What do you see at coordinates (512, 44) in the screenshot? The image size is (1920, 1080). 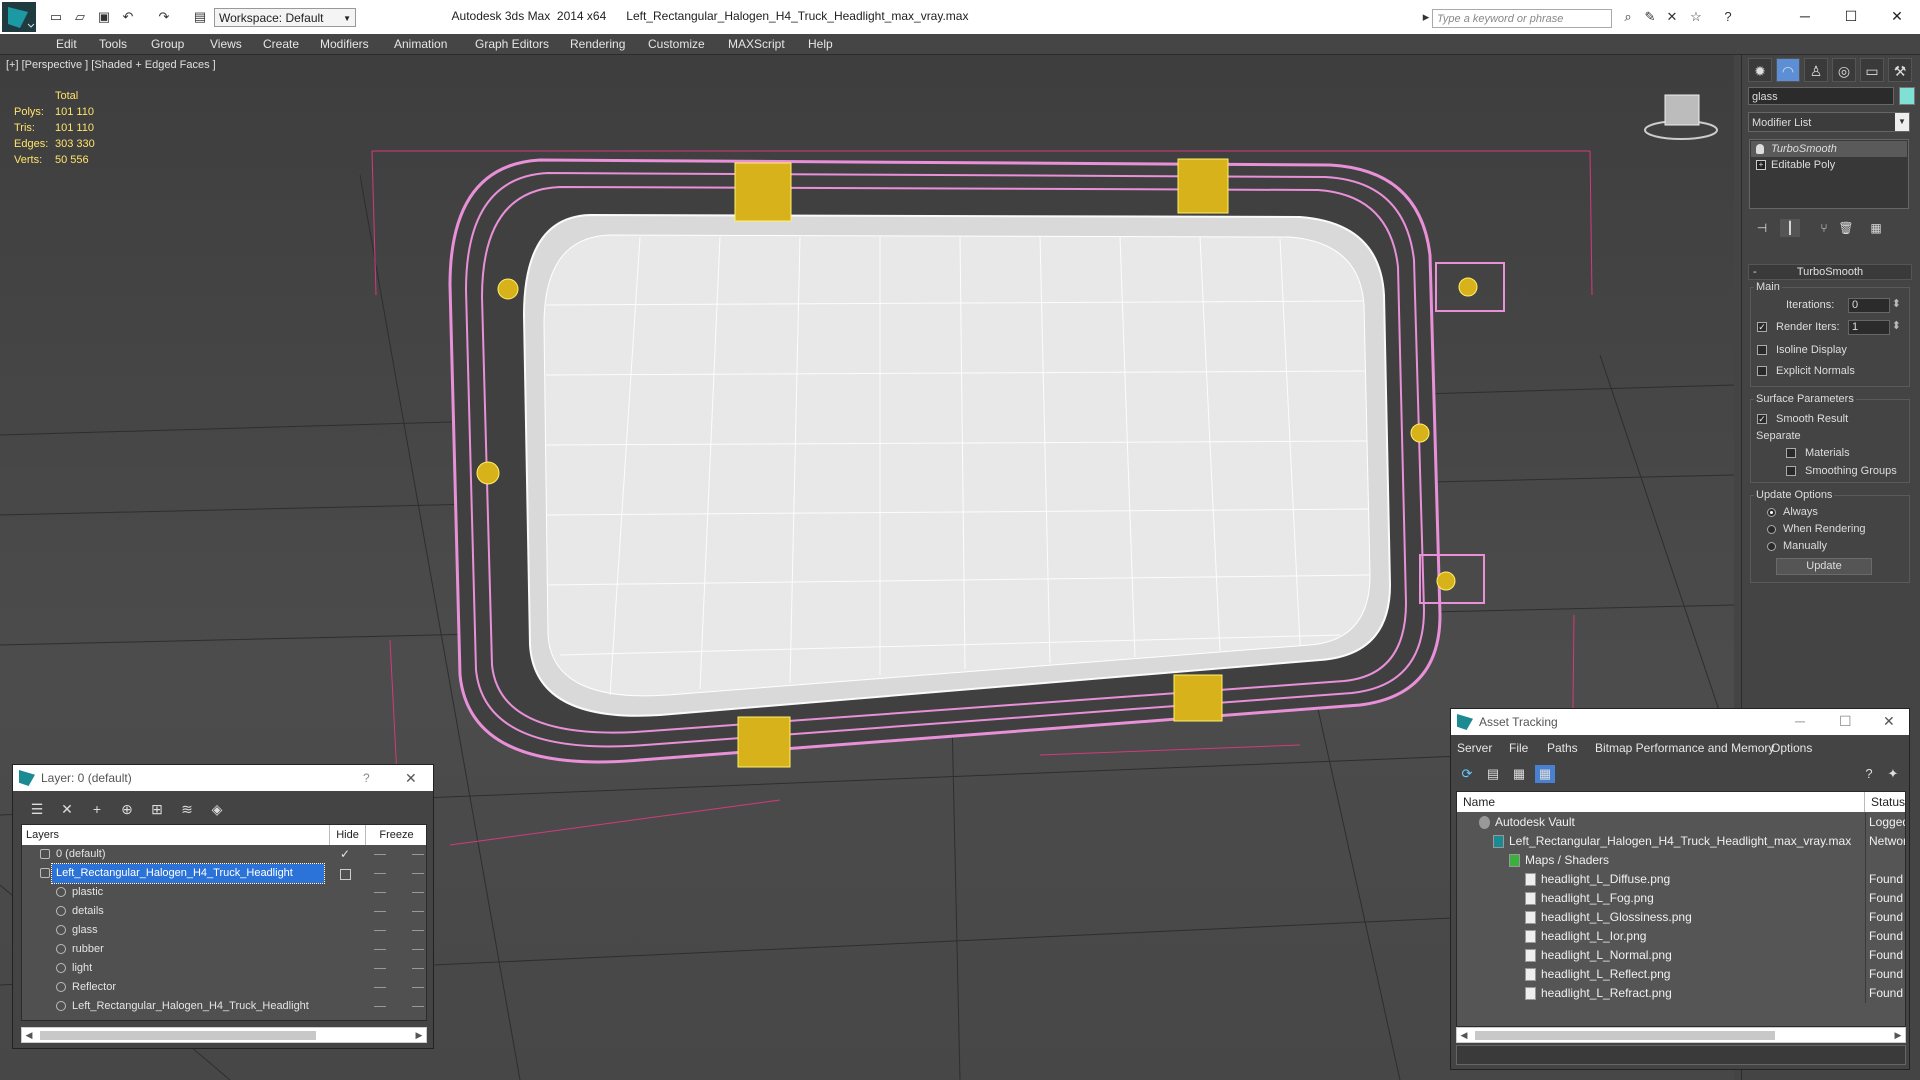 I see `menu-graph-editors: Graph Editors` at bounding box center [512, 44].